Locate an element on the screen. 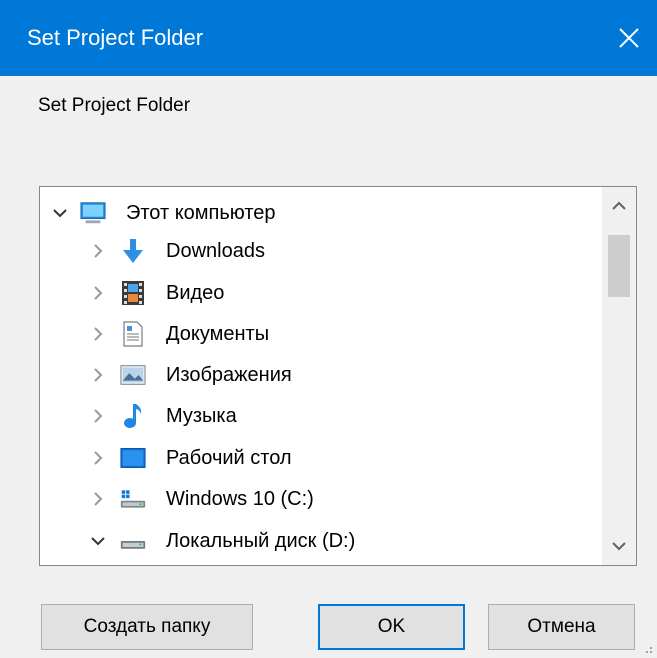  close-button is located at coordinates (629, 38).